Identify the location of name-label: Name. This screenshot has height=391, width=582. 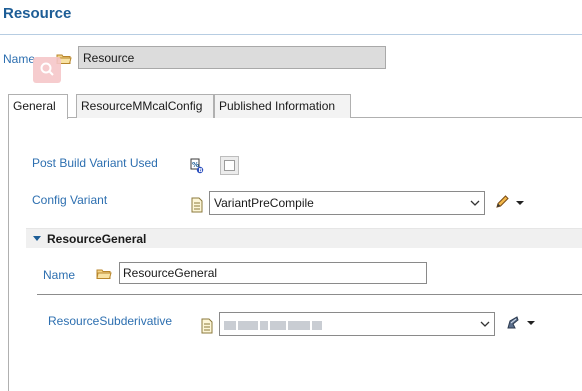
(19, 59).